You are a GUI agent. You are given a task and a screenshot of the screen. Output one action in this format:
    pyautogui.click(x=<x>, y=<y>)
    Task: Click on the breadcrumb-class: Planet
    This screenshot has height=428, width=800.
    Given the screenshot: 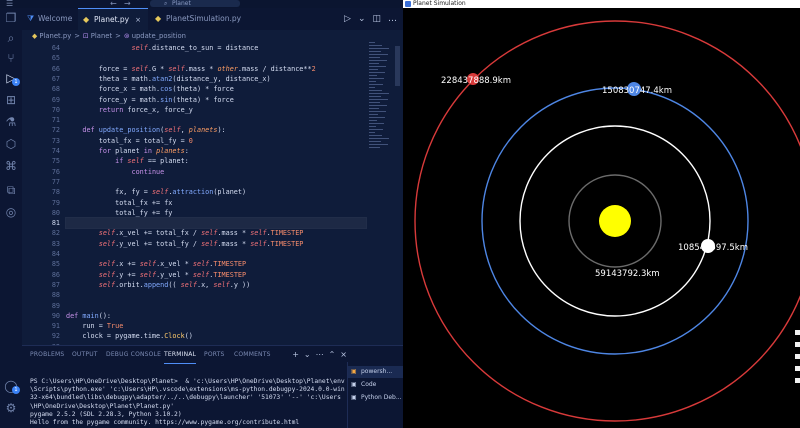 What is the action you would take?
    pyautogui.click(x=101, y=36)
    